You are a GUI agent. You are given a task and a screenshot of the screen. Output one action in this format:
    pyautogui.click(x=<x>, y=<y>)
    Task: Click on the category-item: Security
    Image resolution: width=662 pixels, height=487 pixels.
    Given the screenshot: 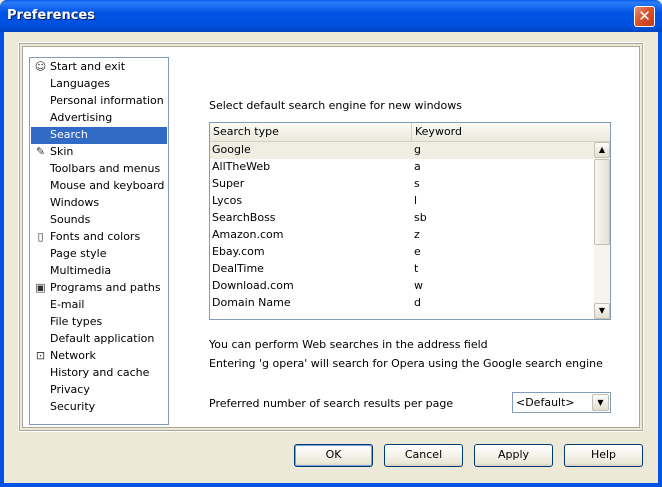 What is the action you would take?
    pyautogui.click(x=99, y=407)
    